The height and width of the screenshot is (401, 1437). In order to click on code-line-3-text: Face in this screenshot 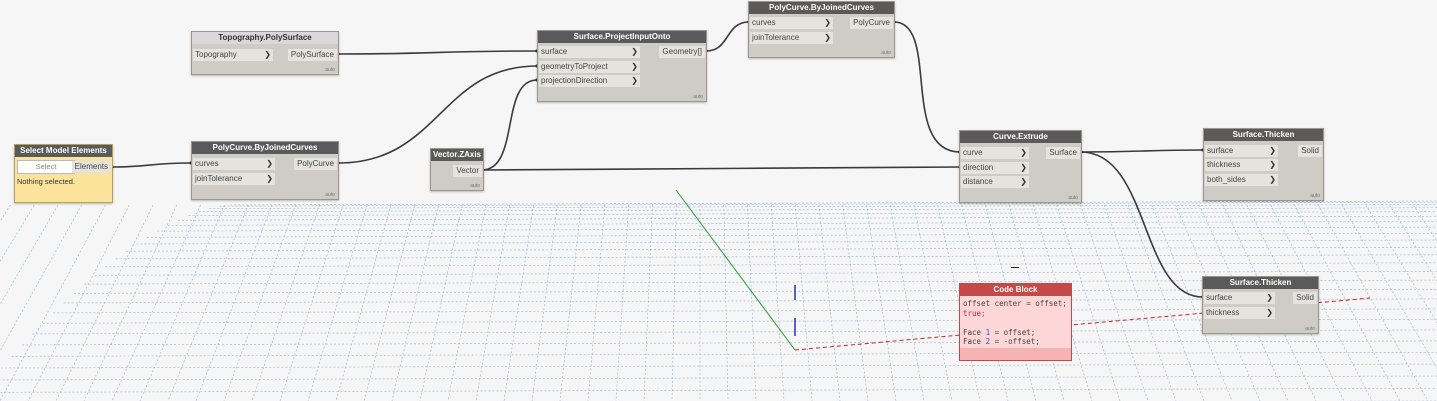, I will do `click(974, 332)`.